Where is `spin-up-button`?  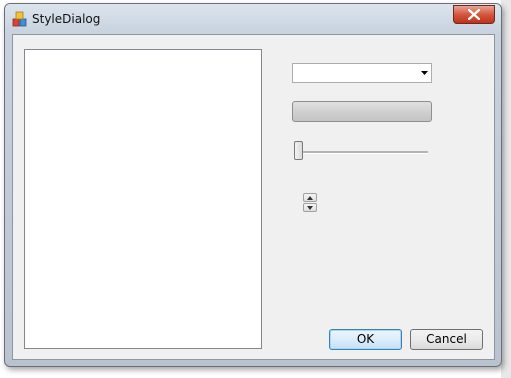
spin-up-button is located at coordinates (310, 197).